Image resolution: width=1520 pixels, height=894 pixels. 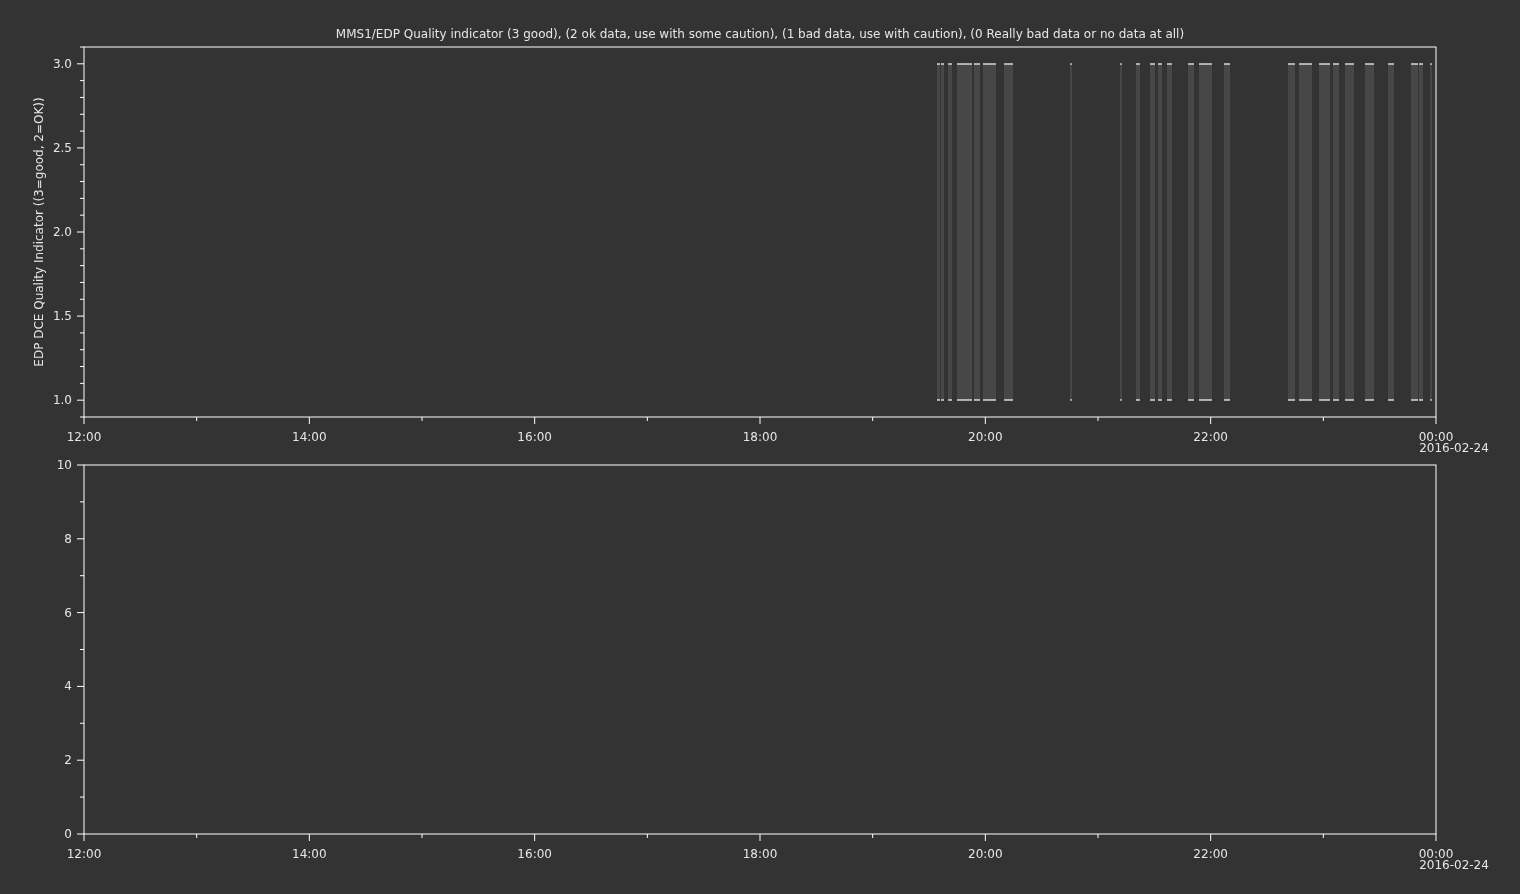 What do you see at coordinates (62, 400) in the screenshot?
I see `tick-label: 1.0` at bounding box center [62, 400].